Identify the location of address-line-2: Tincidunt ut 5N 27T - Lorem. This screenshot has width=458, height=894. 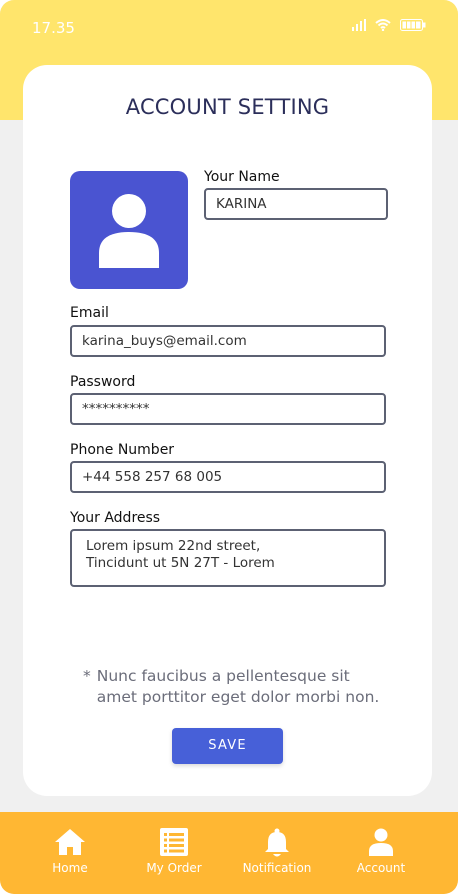
(180, 563).